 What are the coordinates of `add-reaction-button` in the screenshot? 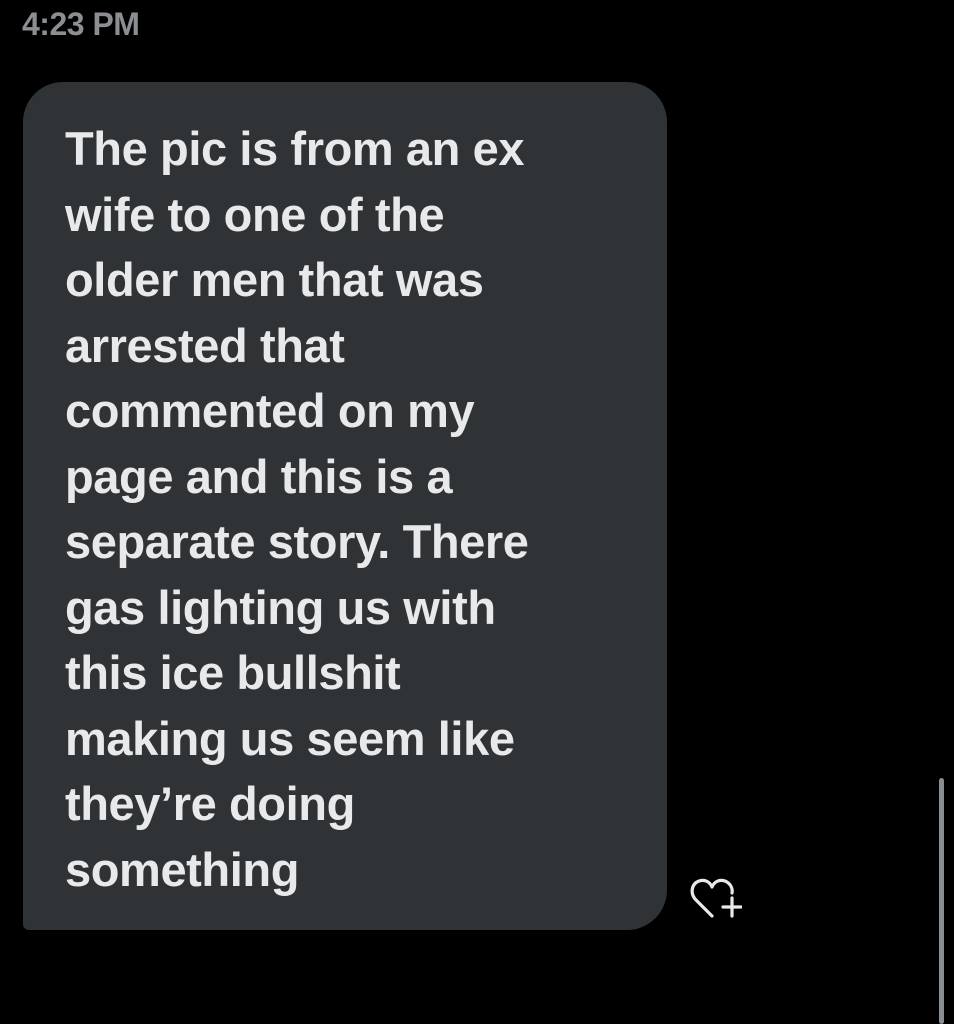 It's located at (716, 899).